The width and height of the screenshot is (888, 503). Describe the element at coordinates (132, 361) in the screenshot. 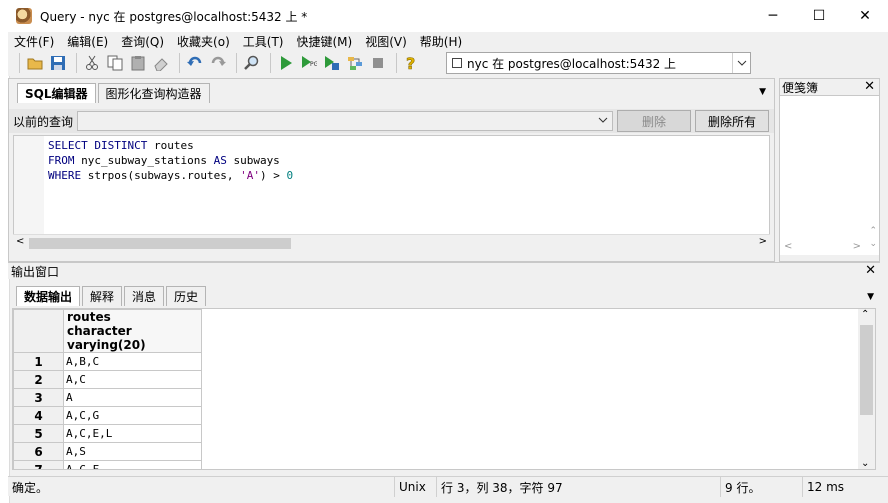

I see `table-cell: A,B,C` at that location.